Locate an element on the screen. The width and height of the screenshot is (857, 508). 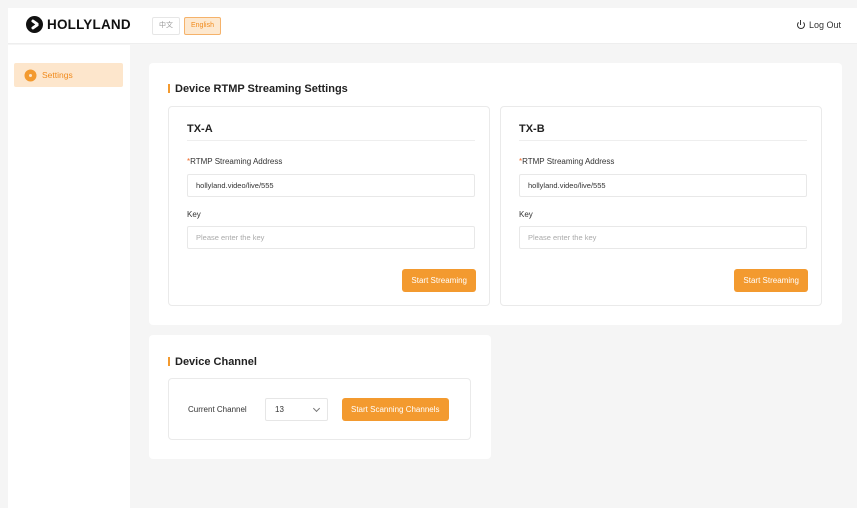
logout-button: Log Out is located at coordinates (818, 24).